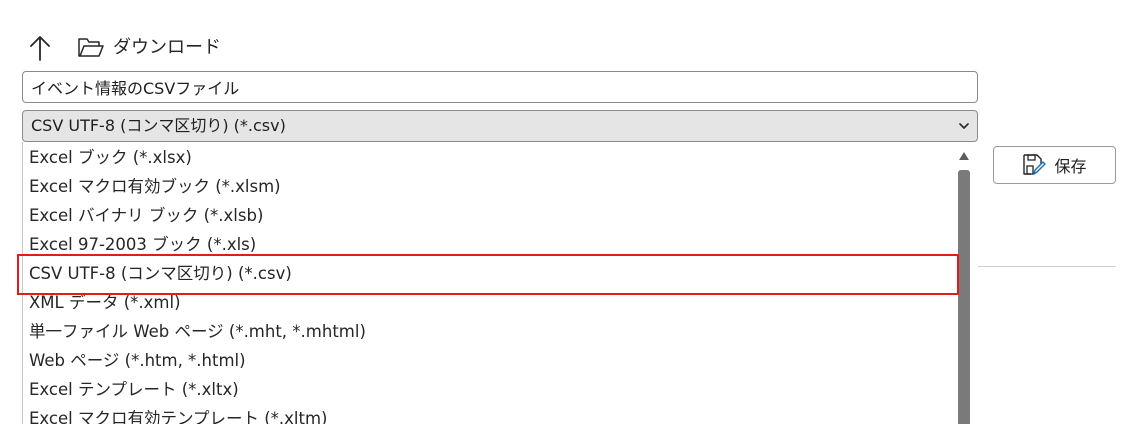 The width and height of the screenshot is (1143, 424). I want to click on file-type-option-xlsb: Excel バイナリ ブック (*.xlsb), so click(146, 215).